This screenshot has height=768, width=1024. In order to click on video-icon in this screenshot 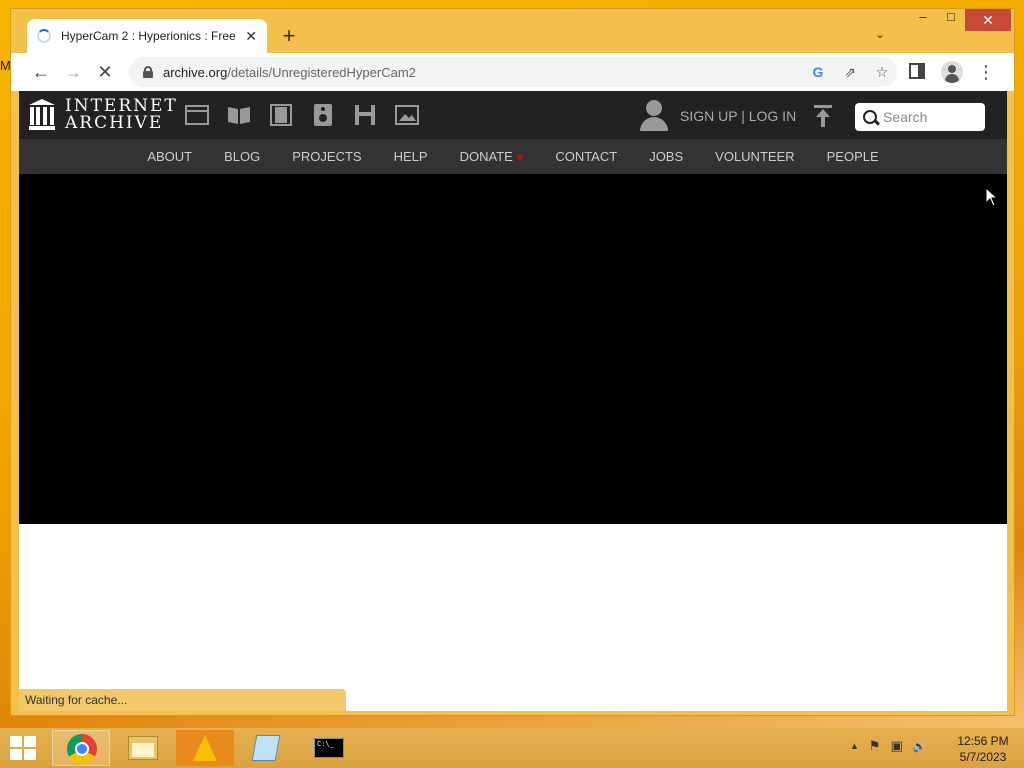, I will do `click(281, 115)`.